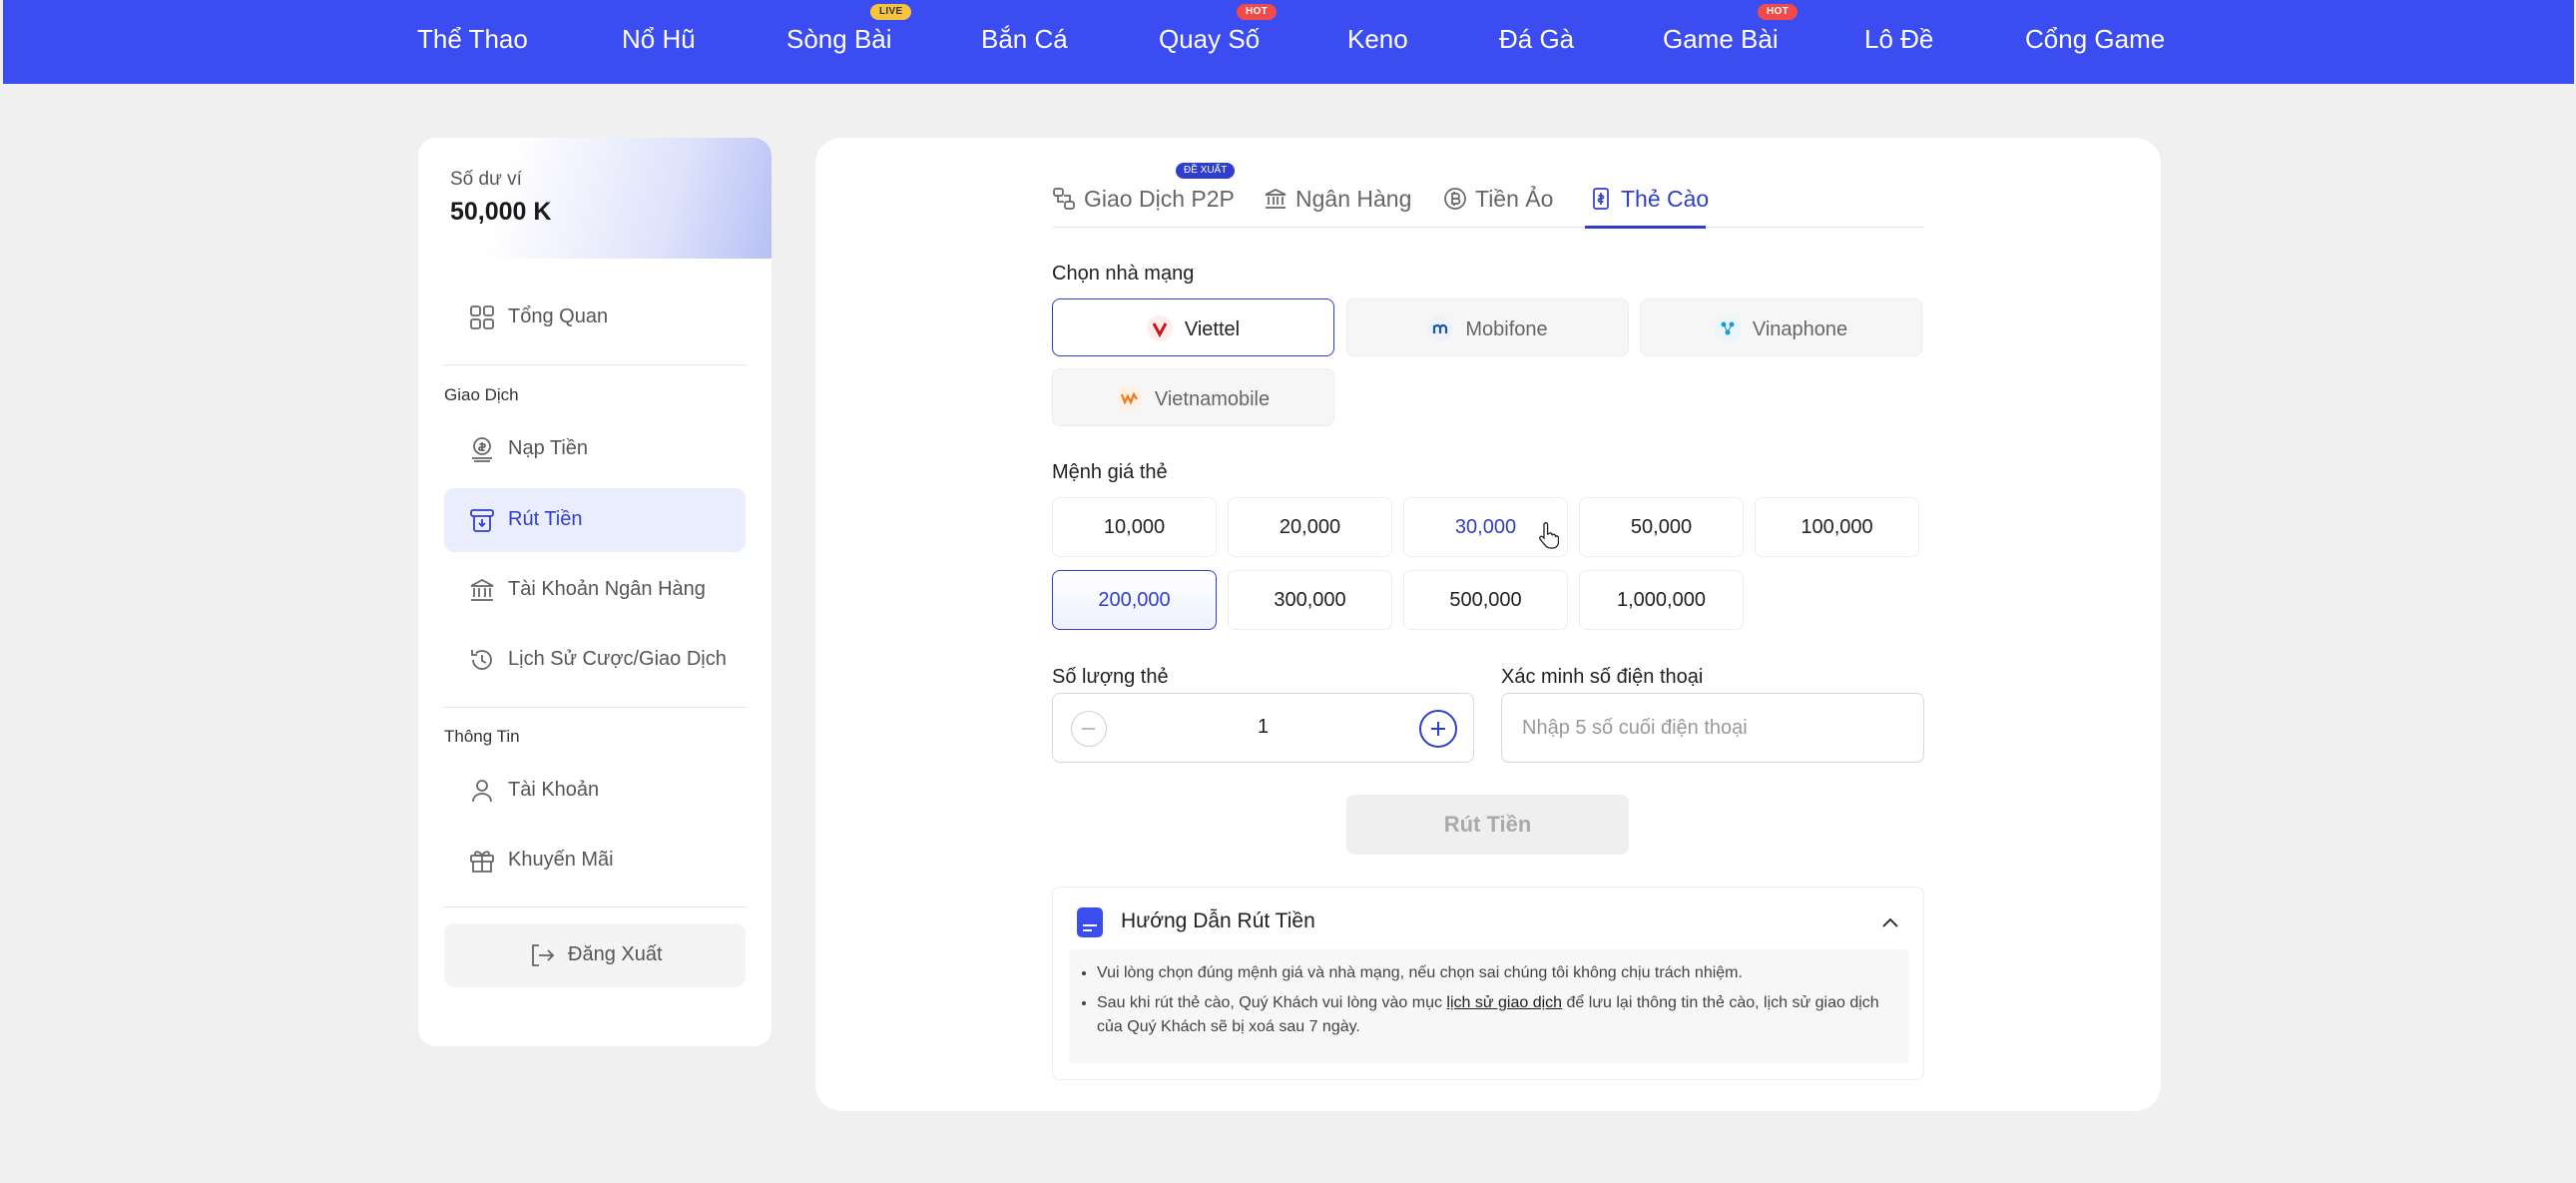 Image resolution: width=2576 pixels, height=1183 pixels. I want to click on history-icon, so click(482, 660).